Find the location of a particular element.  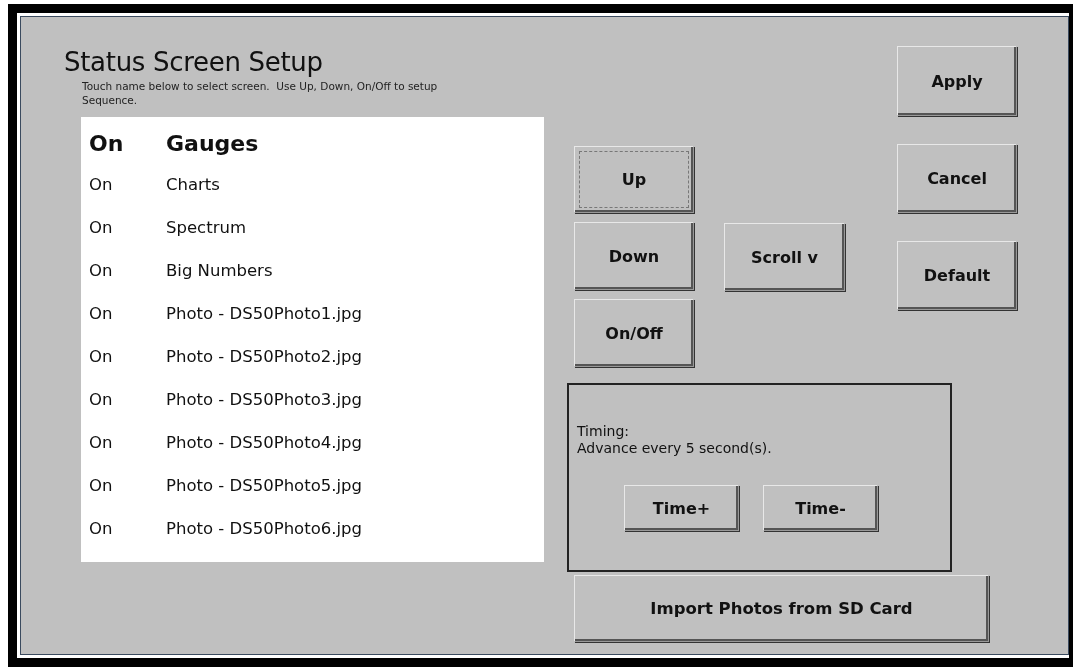

dialog-button: Apply is located at coordinates (957, 81).